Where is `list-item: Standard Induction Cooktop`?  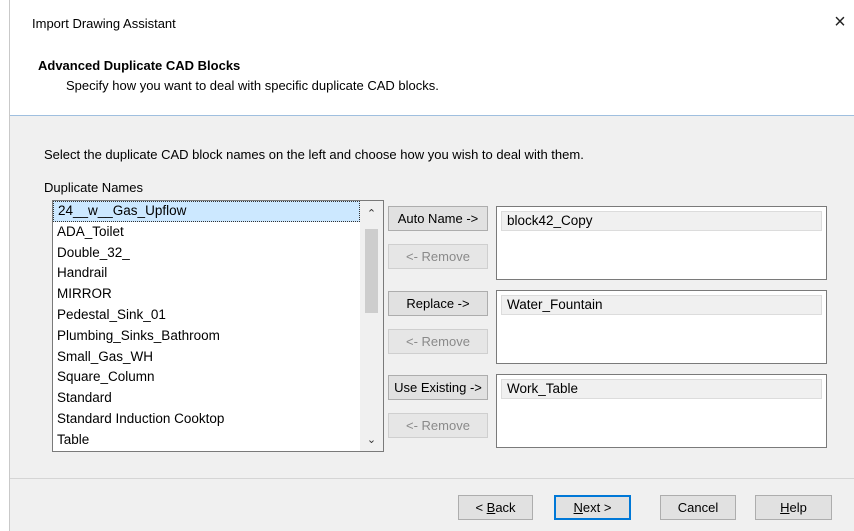
list-item: Standard Induction Cooktop is located at coordinates (206, 419).